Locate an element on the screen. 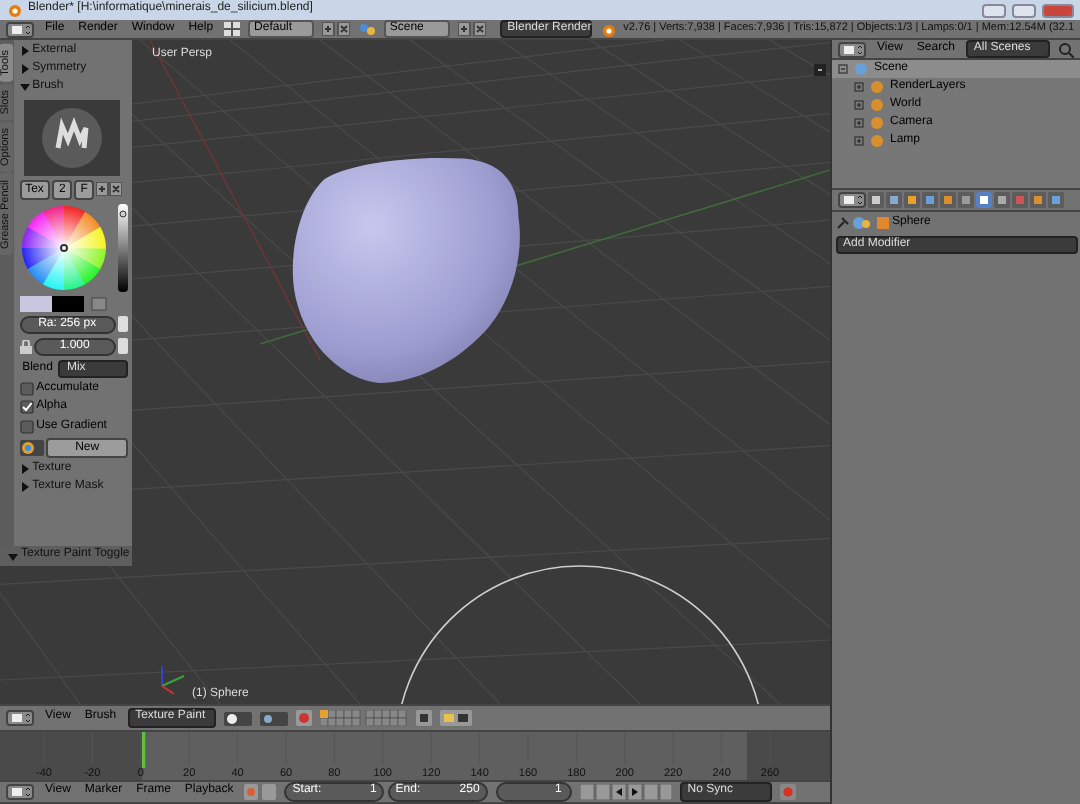 The width and height of the screenshot is (1080, 804). lock-layers-icon is located at coordinates (423, 718).